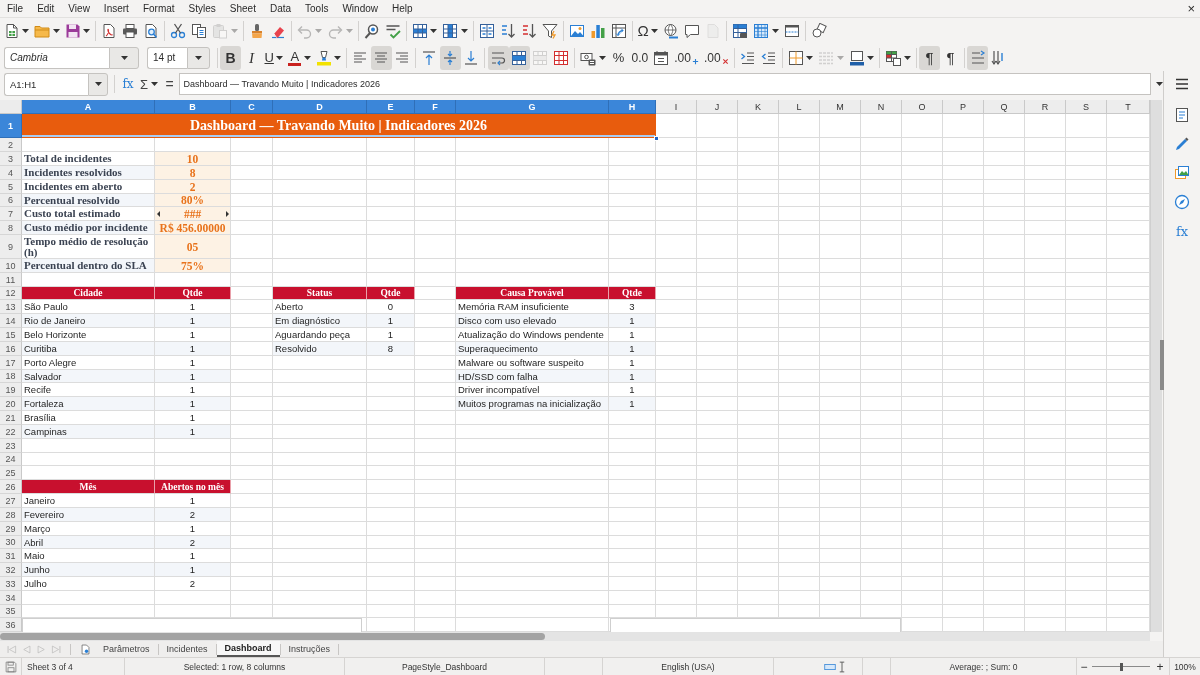 This screenshot has height=675, width=1200. What do you see at coordinates (11, 459) in the screenshot?
I see `row-header: 24` at bounding box center [11, 459].